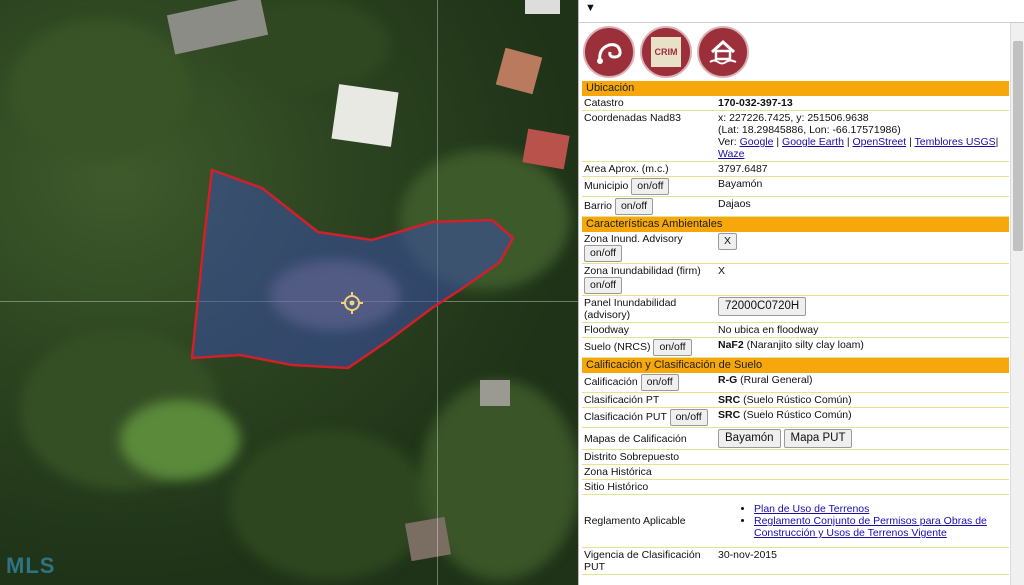 This screenshot has height=585, width=1024. What do you see at coordinates (603, 285) in the screenshot?
I see `zona-firm-onoff-button: on/off` at bounding box center [603, 285].